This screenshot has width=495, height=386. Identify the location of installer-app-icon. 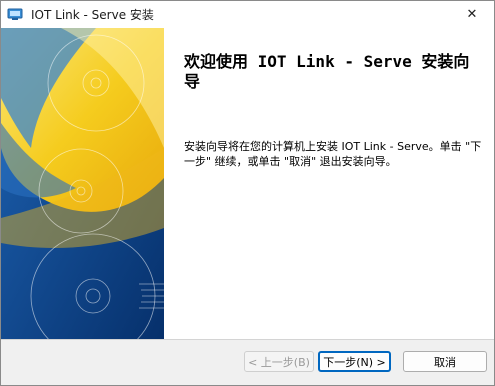
(15, 14).